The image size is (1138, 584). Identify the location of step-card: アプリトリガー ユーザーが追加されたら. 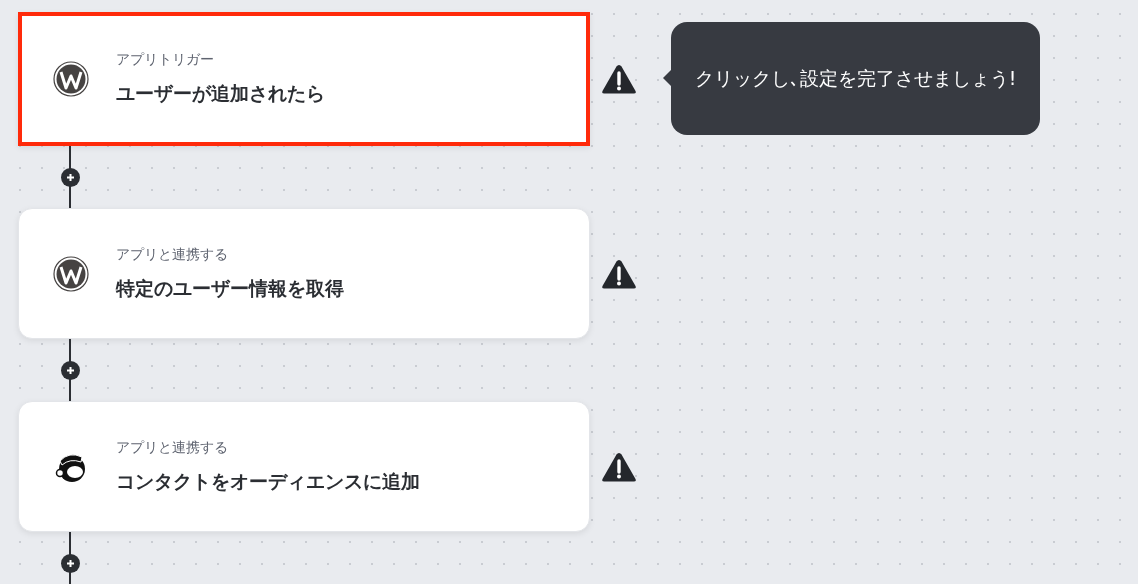
(304, 79).